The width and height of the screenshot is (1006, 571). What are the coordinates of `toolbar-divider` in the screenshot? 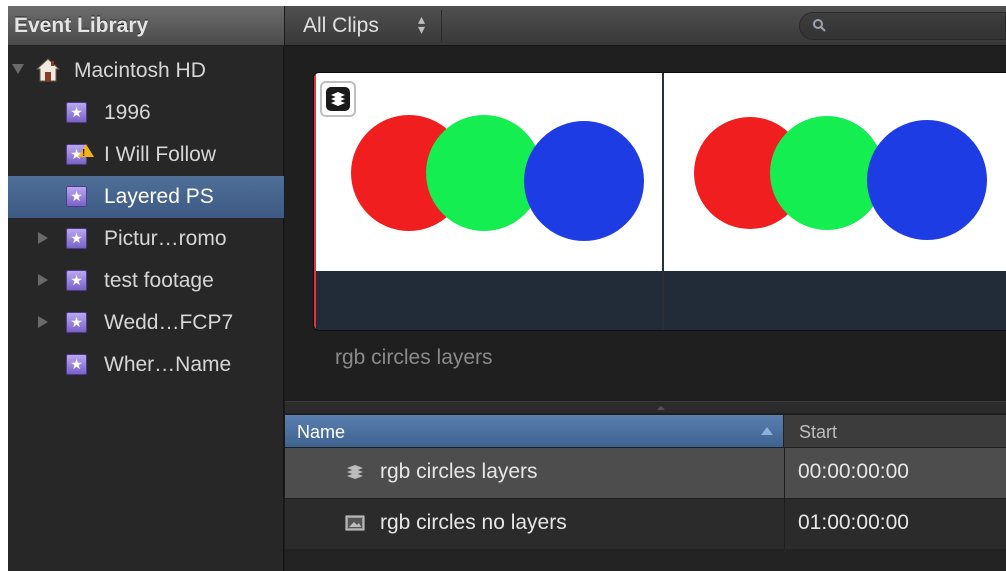 It's located at (441, 26).